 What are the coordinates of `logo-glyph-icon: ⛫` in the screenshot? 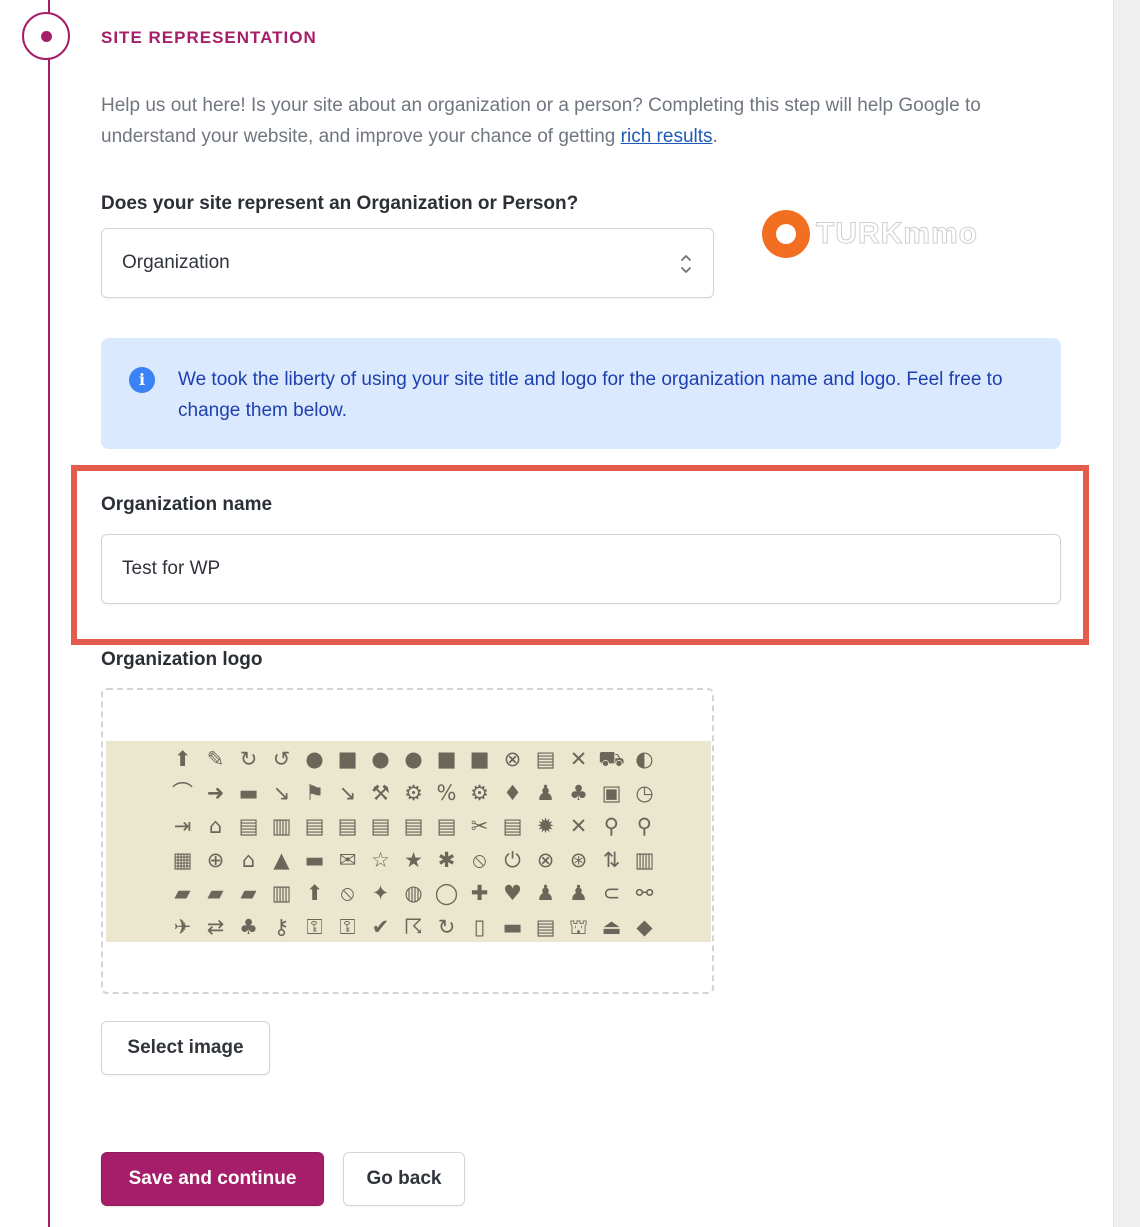 It's located at (578, 926).